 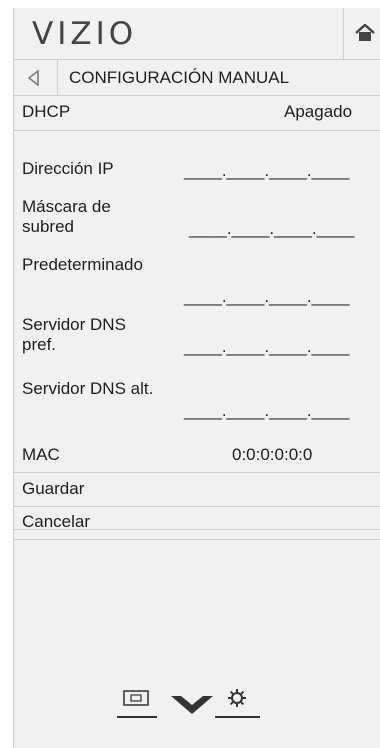 I want to click on dhcp-row: DHCP Apagado, so click(x=197, y=113).